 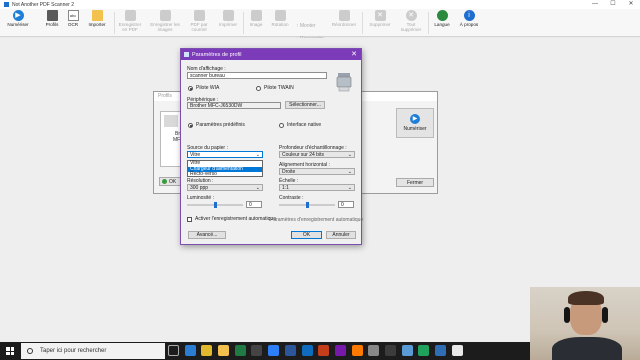 I want to click on print-icon, so click(x=228, y=15).